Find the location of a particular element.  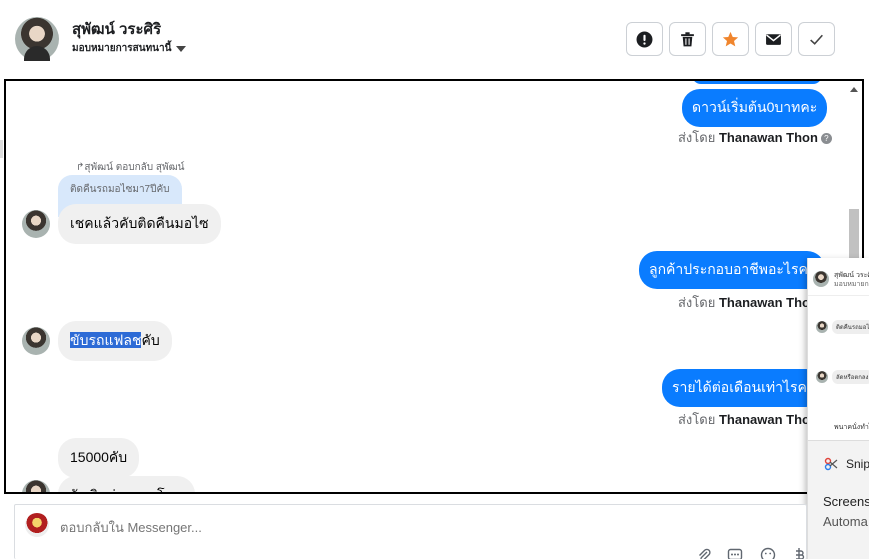

sent-by-label: ส่งโดย Thanawan Thon? is located at coordinates (755, 137).